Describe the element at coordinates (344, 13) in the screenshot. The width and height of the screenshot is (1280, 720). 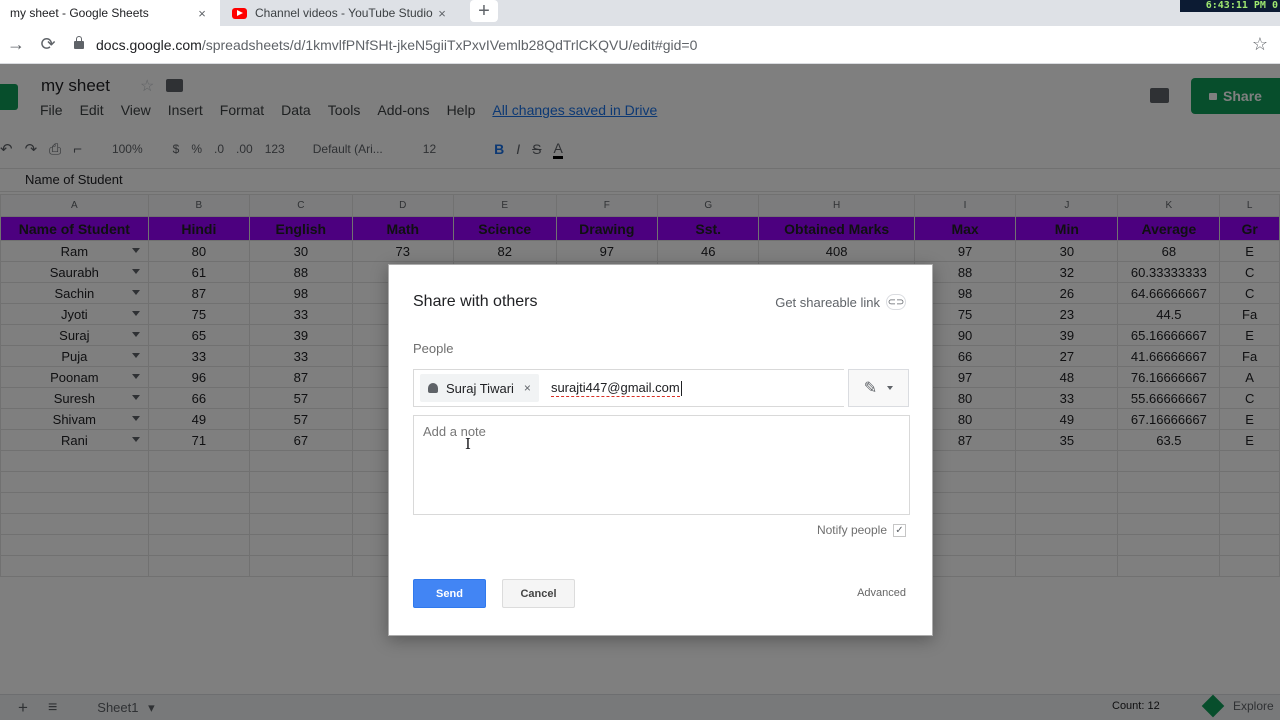
I see `tab-title: Channel videos - YouTube Studio` at that location.